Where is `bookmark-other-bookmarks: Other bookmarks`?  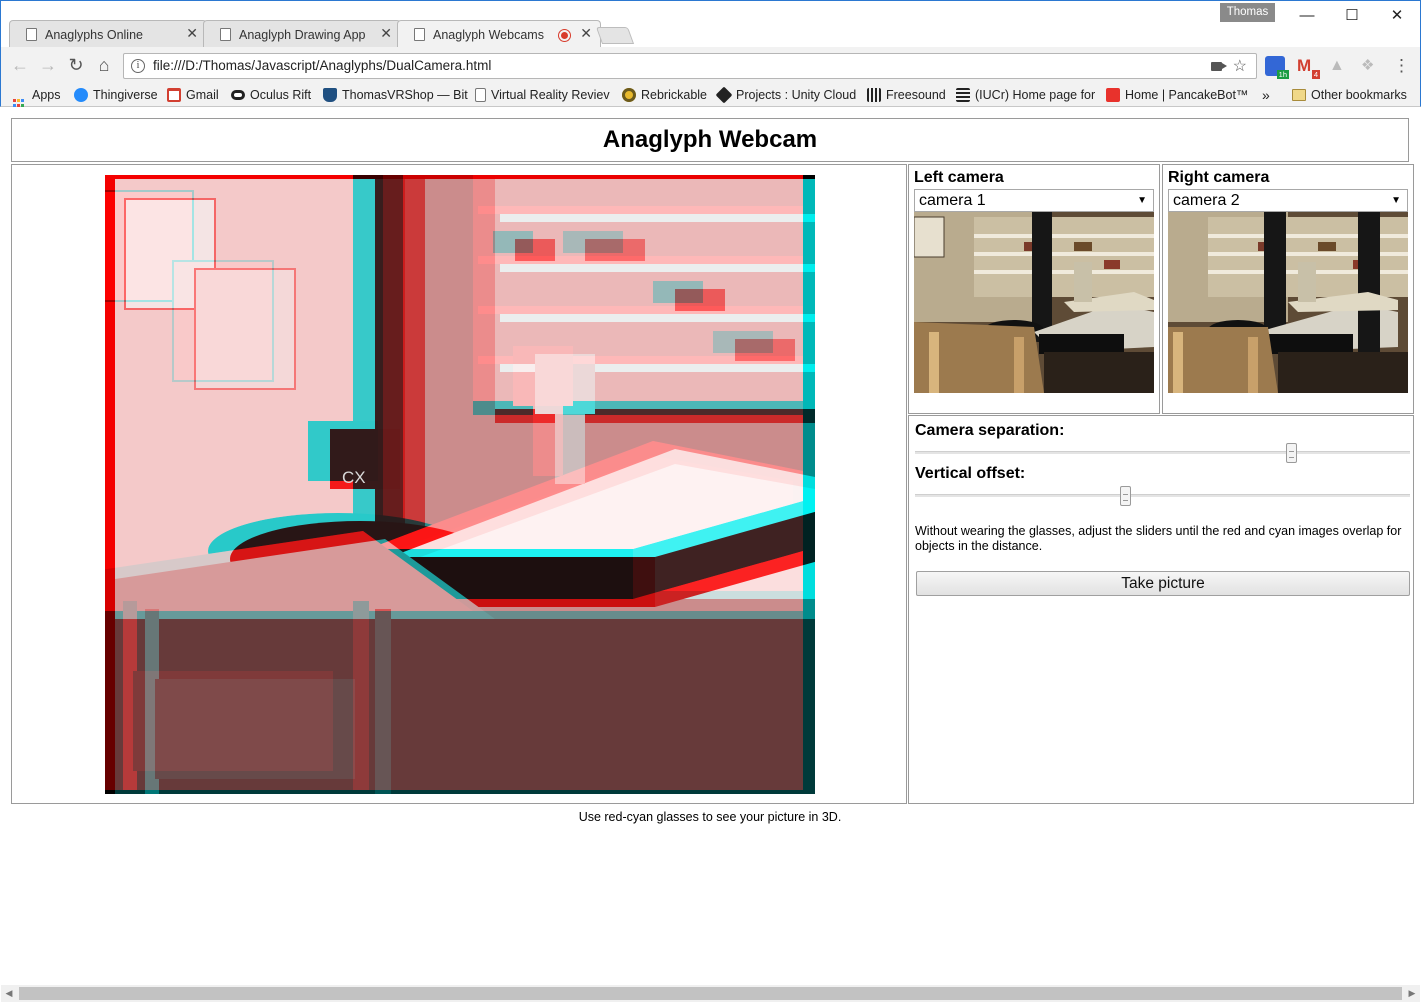
bookmark-other-bookmarks: Other bookmarks is located at coordinates (1349, 95).